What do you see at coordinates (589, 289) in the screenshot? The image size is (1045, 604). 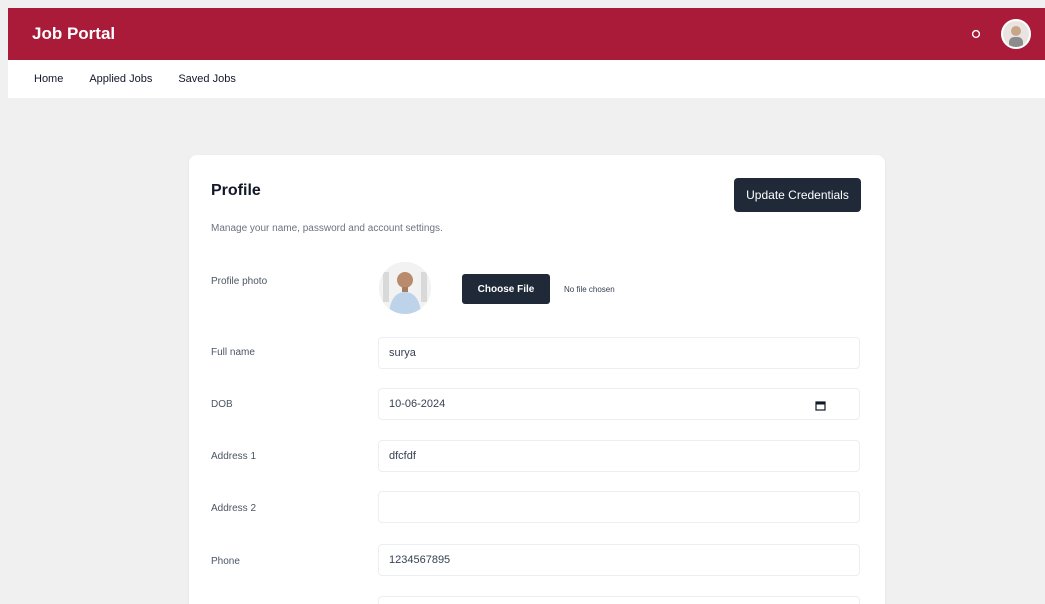 I see `file-status: No file chosen` at bounding box center [589, 289].